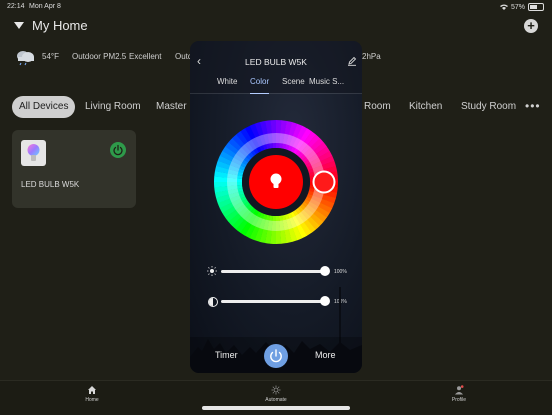  I want to click on bulb-thumbnail, so click(33, 153).